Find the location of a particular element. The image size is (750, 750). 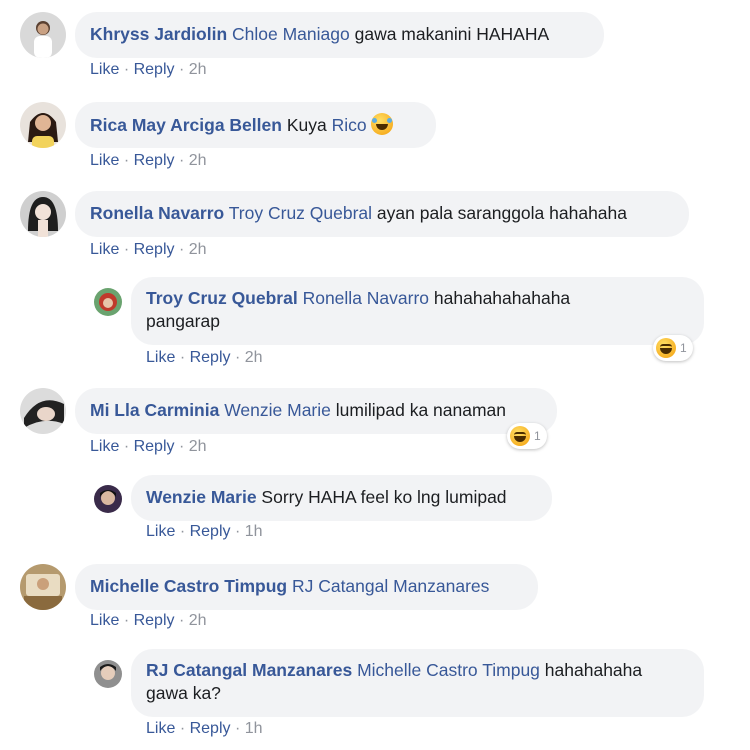

comment-author: Ronella Navarro is located at coordinates (157, 213).